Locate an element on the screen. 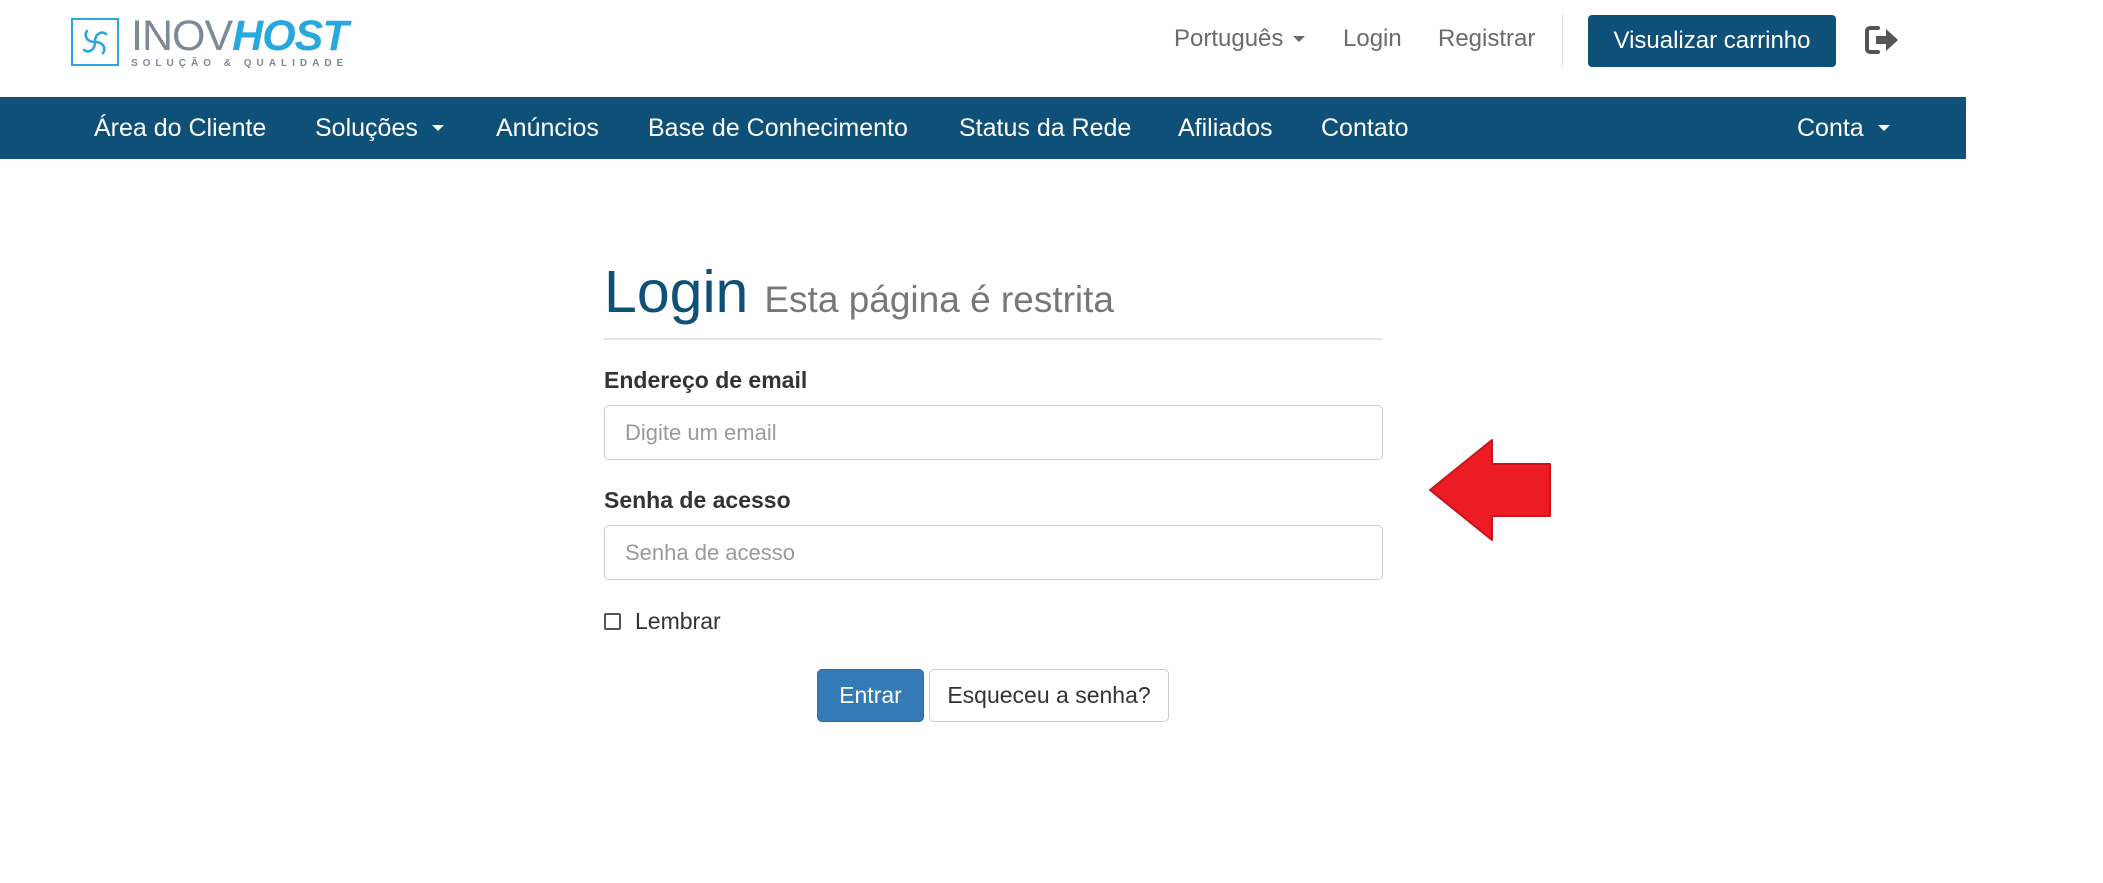  header-divider is located at coordinates (1562, 41).